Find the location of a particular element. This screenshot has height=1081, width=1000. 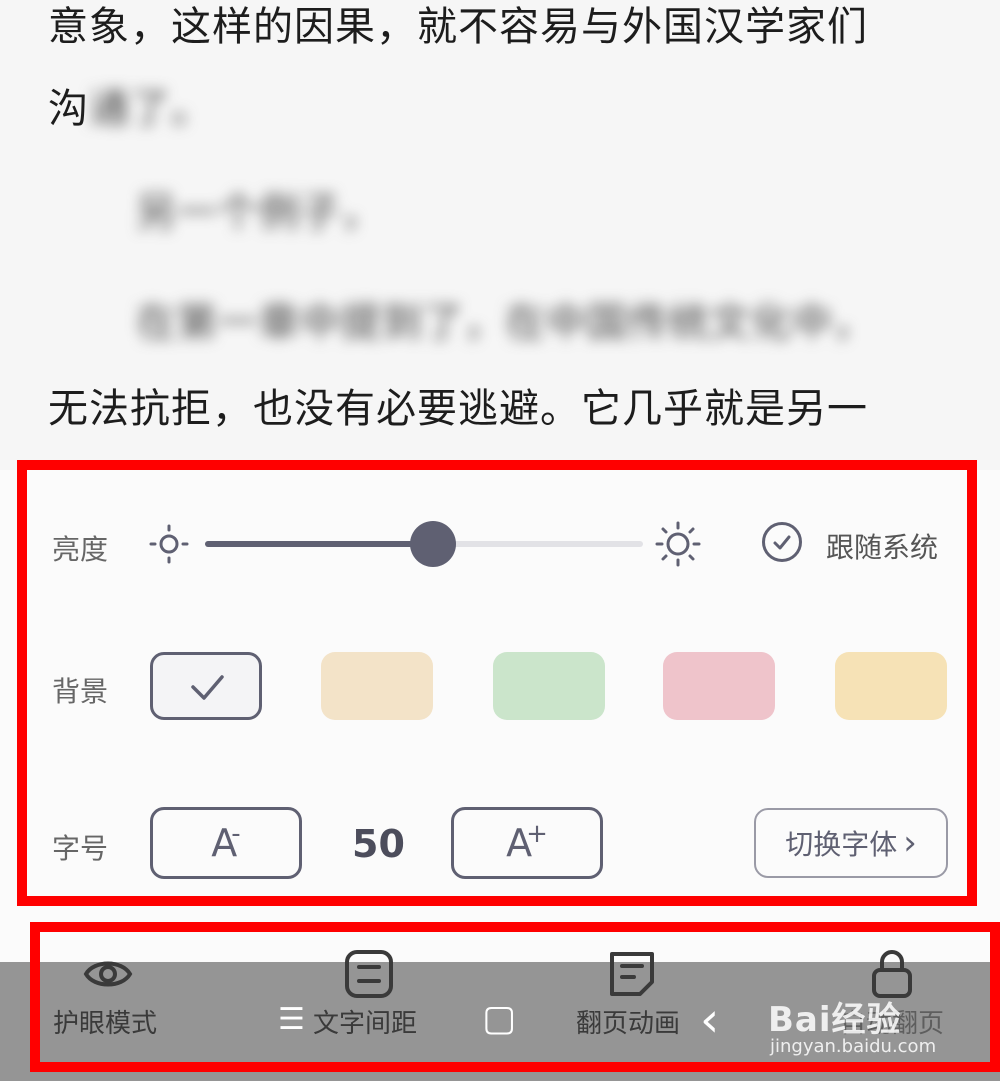

home-icon: ▢ is located at coordinates (499, 1018).